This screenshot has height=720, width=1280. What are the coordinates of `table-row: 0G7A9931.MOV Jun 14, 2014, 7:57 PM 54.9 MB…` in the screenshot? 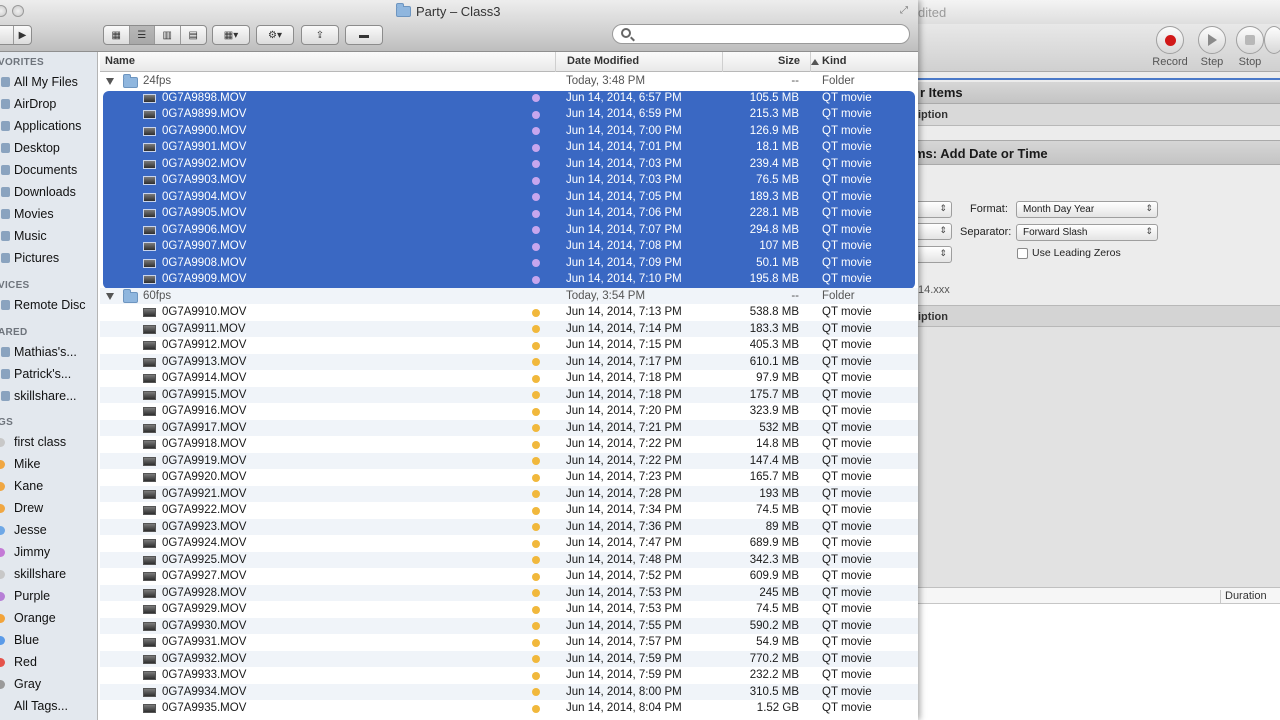 It's located at (509, 642).